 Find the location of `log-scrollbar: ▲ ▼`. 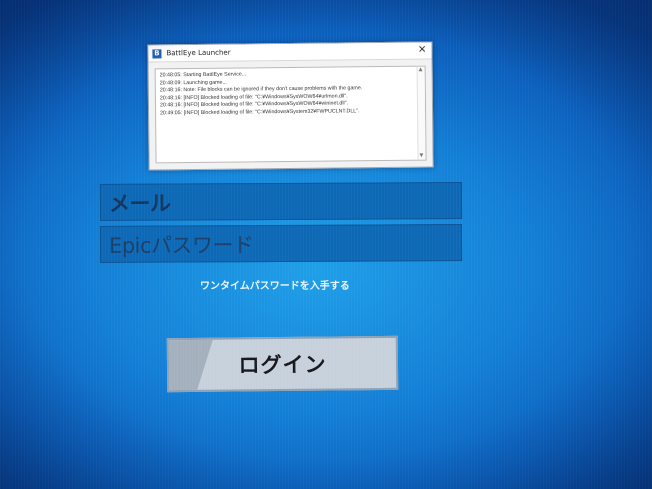

log-scrollbar: ▲ ▼ is located at coordinates (421, 113).